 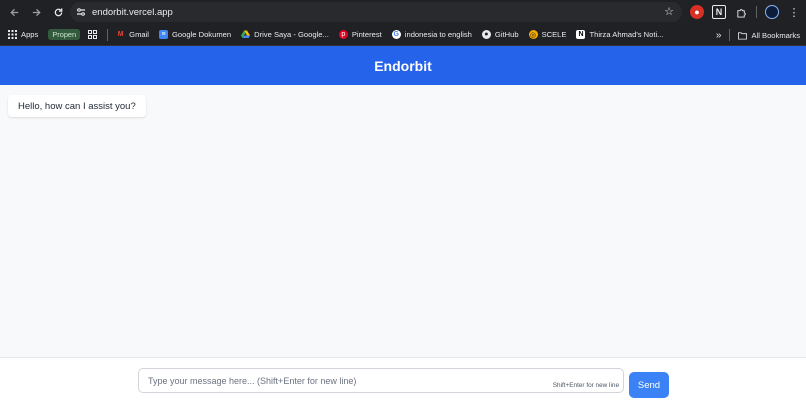 What do you see at coordinates (396, 34) in the screenshot?
I see `google-icon: G` at bounding box center [396, 34].